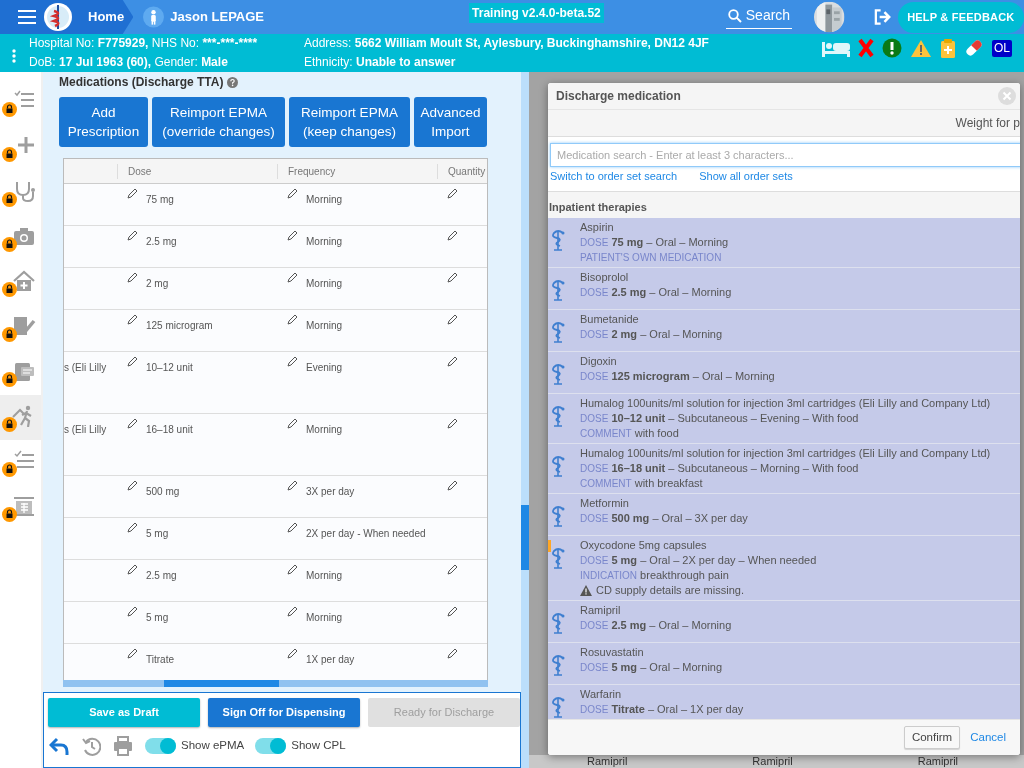  Describe the element at coordinates (140, 171) in the screenshot. I see `column-header: Dose` at that location.